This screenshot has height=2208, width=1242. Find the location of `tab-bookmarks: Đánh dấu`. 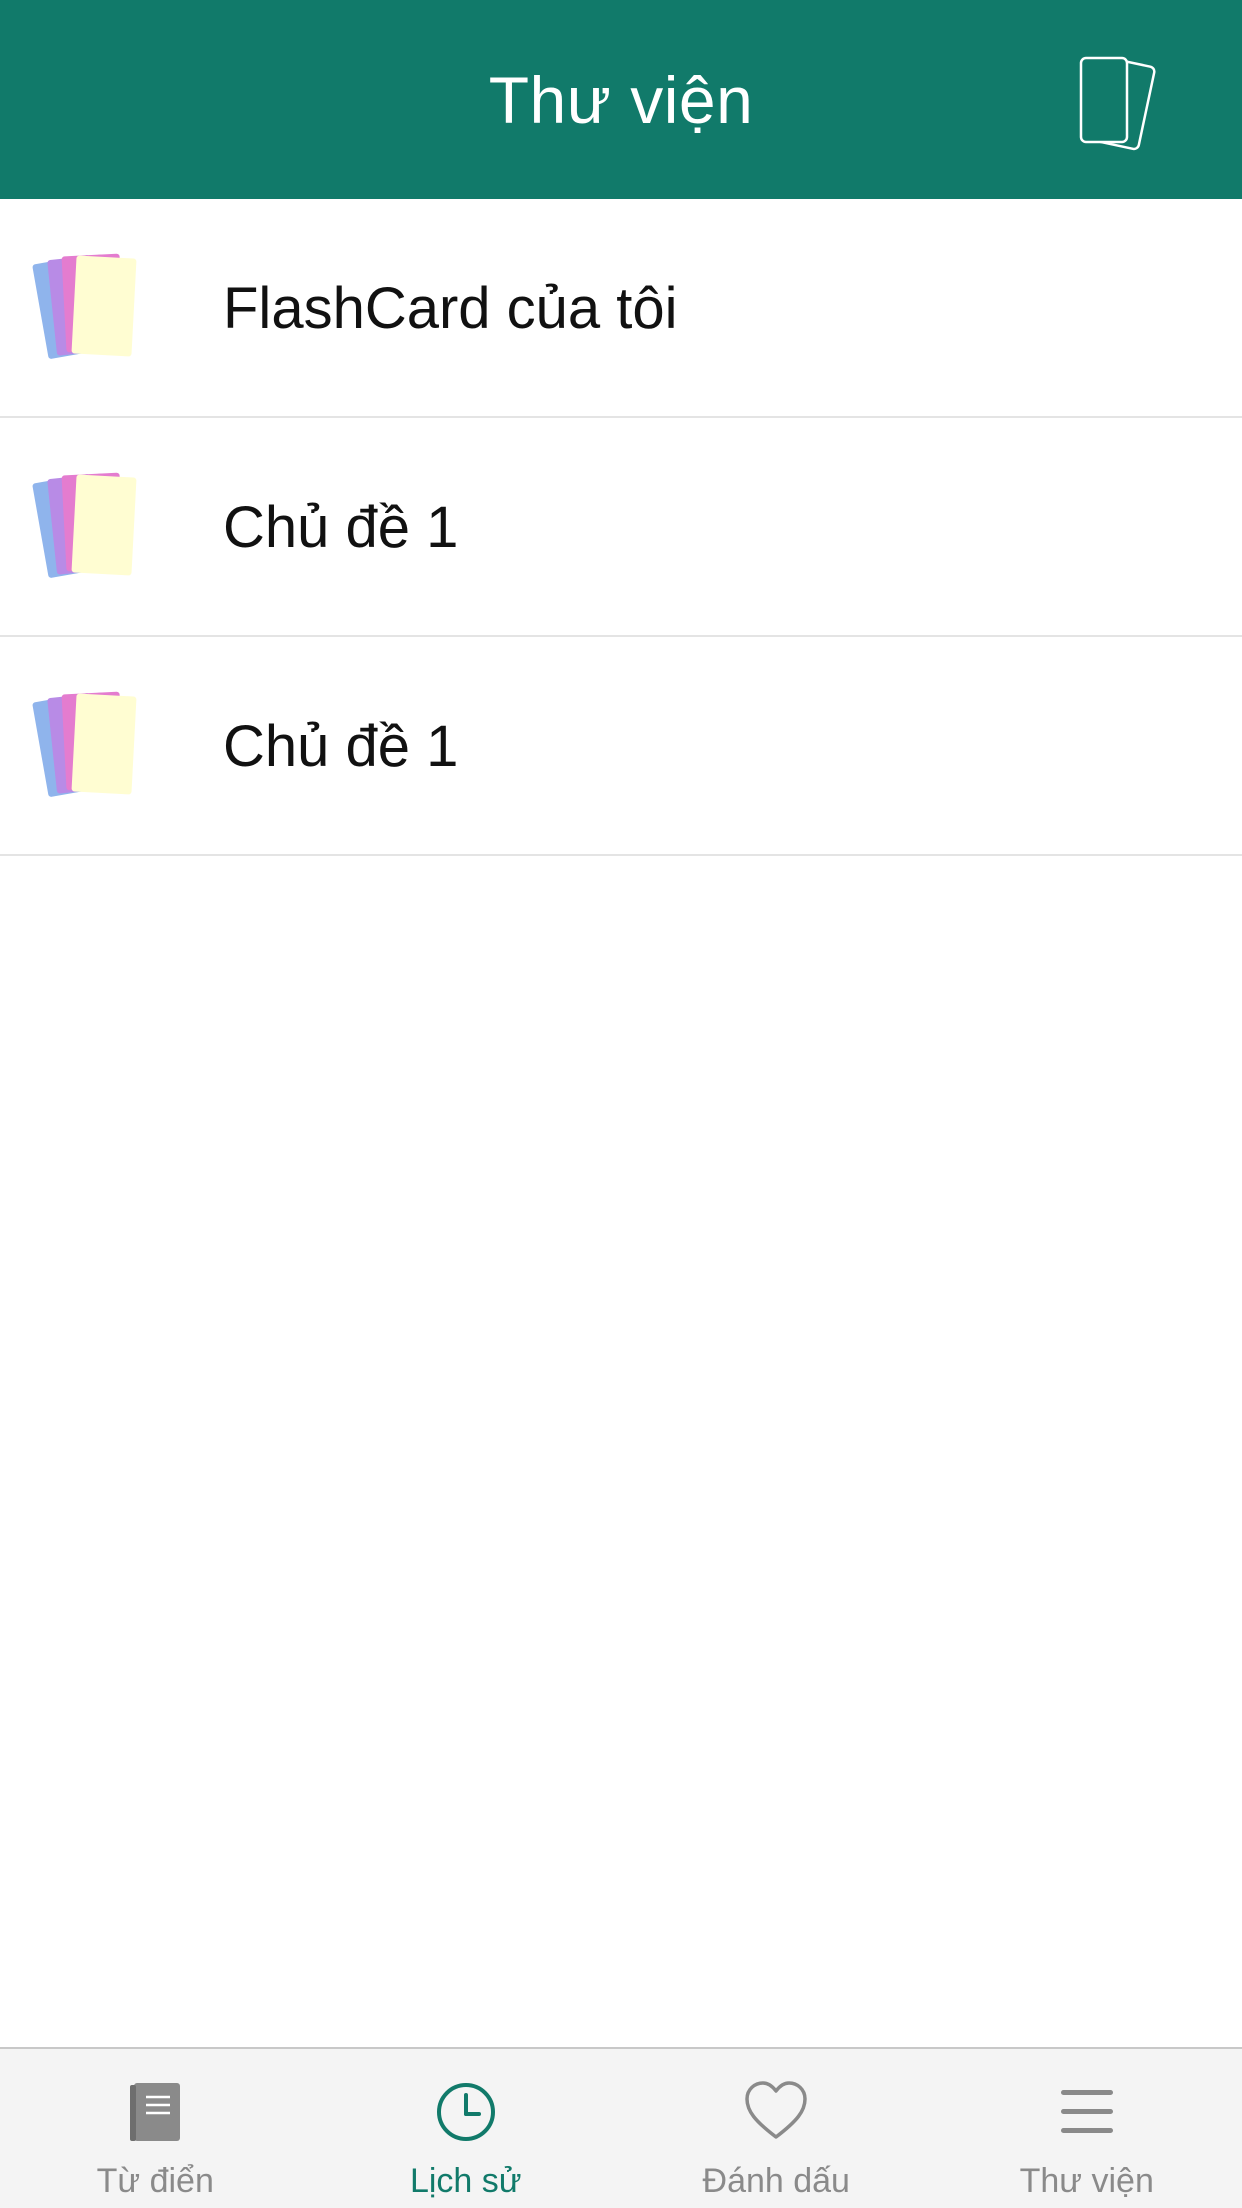

tab-bookmarks: Đánh dấu is located at coordinates (776, 2128).